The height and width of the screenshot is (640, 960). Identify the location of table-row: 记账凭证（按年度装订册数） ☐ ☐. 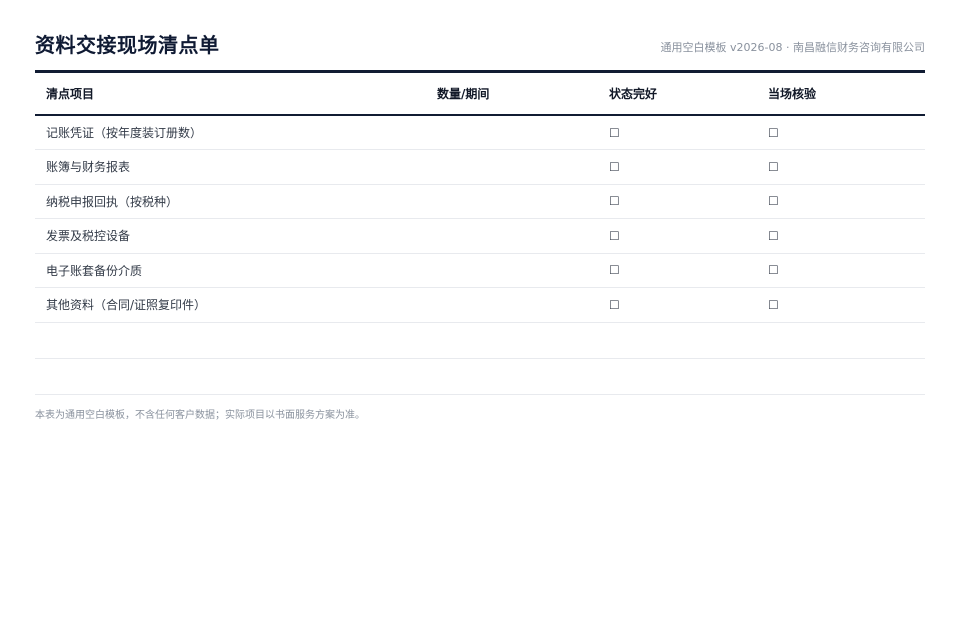
(480, 132).